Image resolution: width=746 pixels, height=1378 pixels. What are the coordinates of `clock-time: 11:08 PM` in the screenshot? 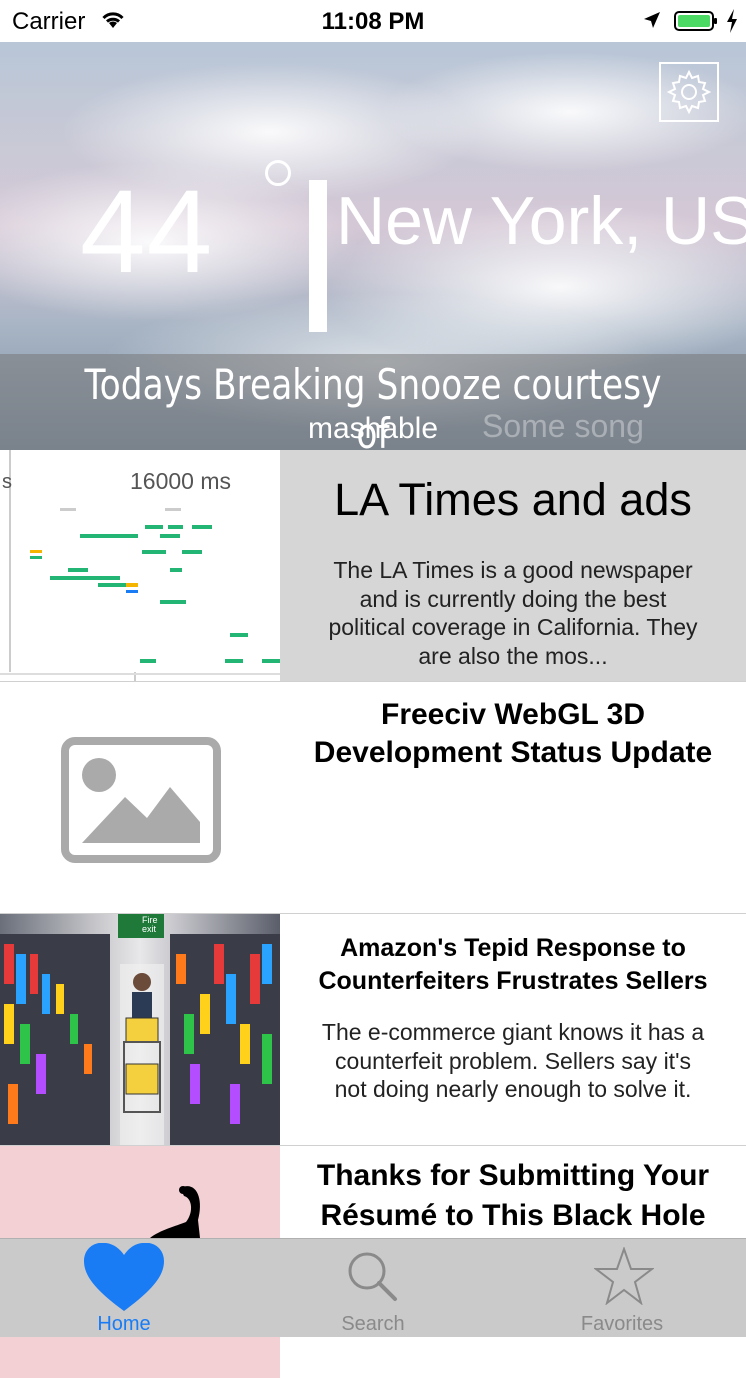 It's located at (373, 21).